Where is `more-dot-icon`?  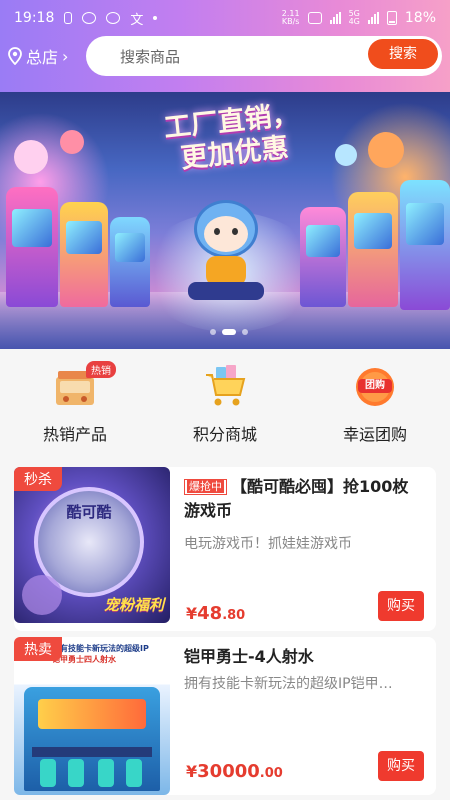
more-dot-icon is located at coordinates (155, 18).